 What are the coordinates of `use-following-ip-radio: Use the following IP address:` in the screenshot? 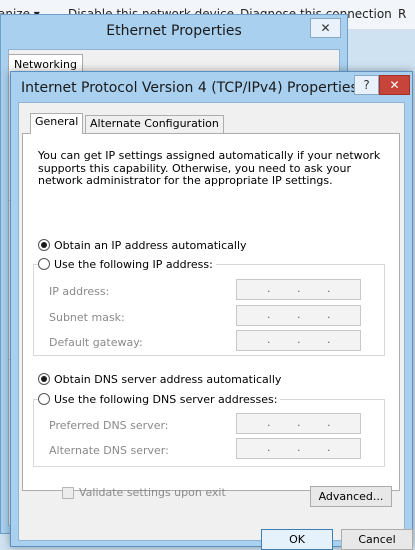 It's located at (127, 264).